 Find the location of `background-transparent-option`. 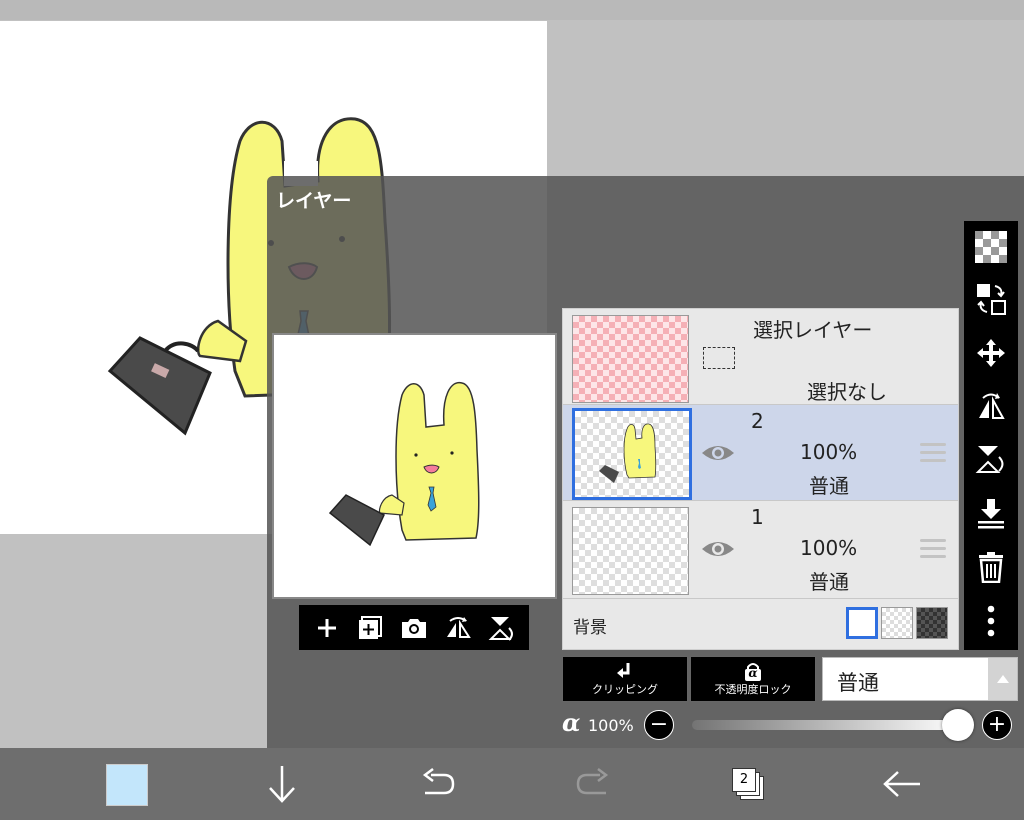

background-transparent-option is located at coordinates (897, 623).